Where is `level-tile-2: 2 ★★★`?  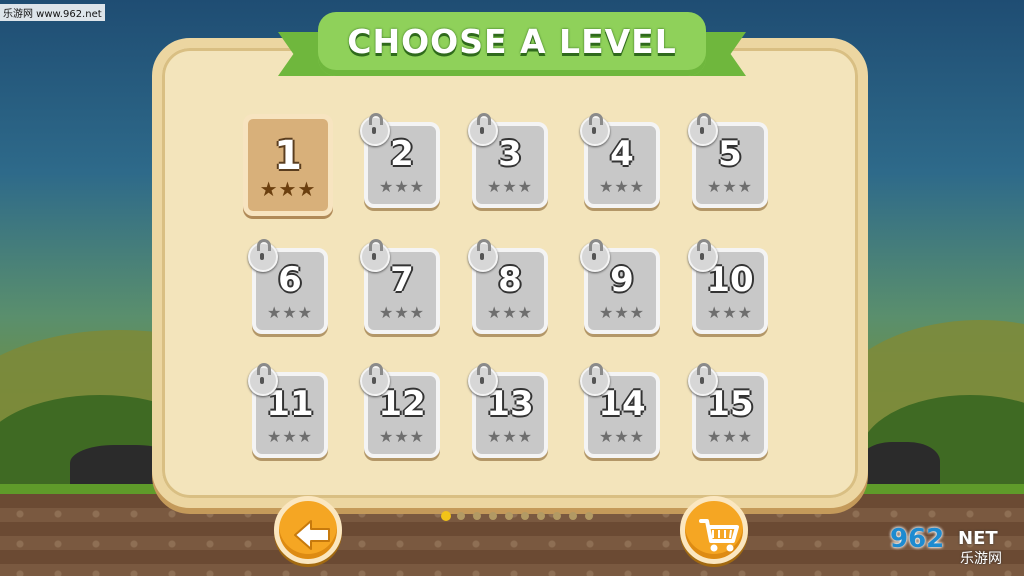
level-tile-2: 2 ★★★ is located at coordinates (400, 160).